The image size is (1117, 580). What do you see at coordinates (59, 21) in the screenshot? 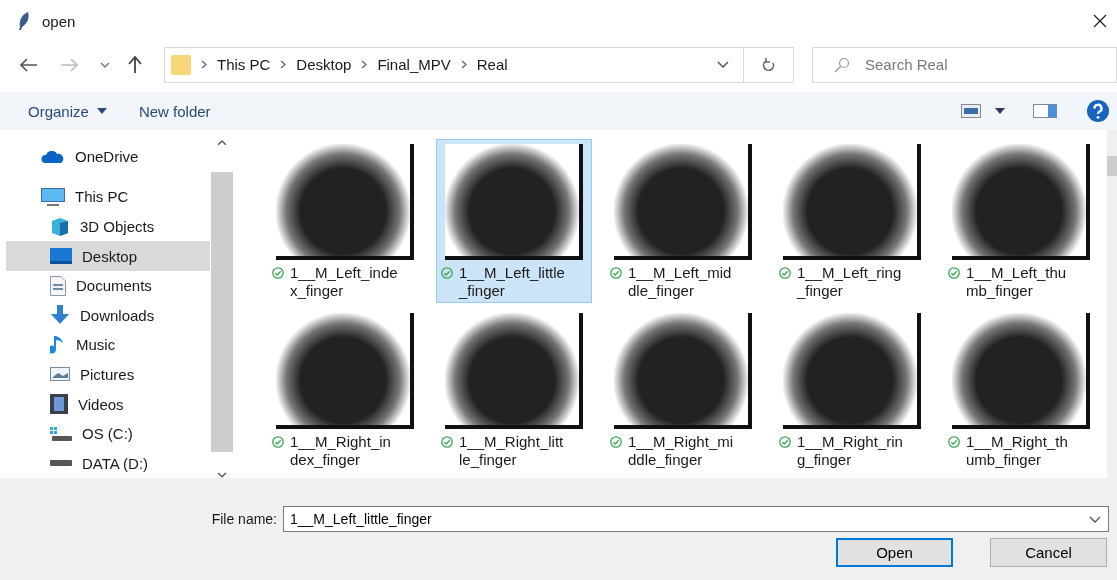
I see `window-title: open` at bounding box center [59, 21].